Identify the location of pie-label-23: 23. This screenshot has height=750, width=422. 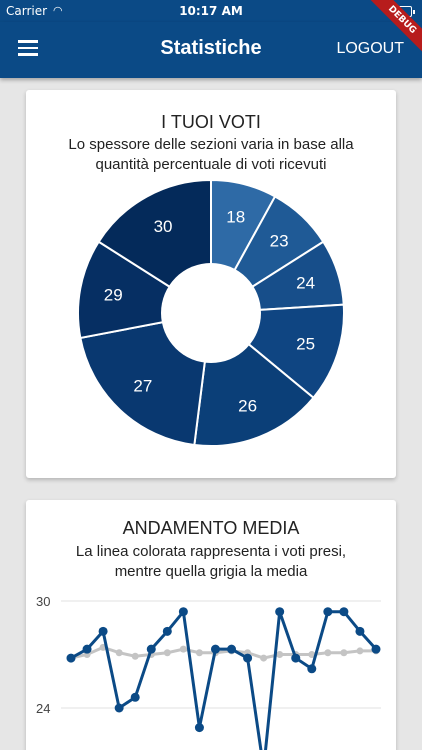
(279, 240).